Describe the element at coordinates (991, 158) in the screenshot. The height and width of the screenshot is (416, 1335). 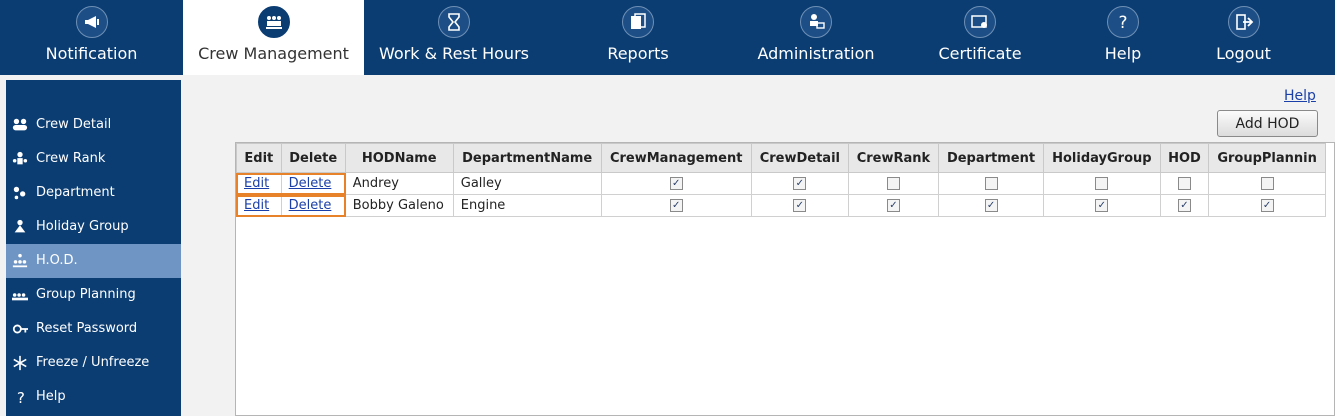
I see `column-header: Department` at that location.